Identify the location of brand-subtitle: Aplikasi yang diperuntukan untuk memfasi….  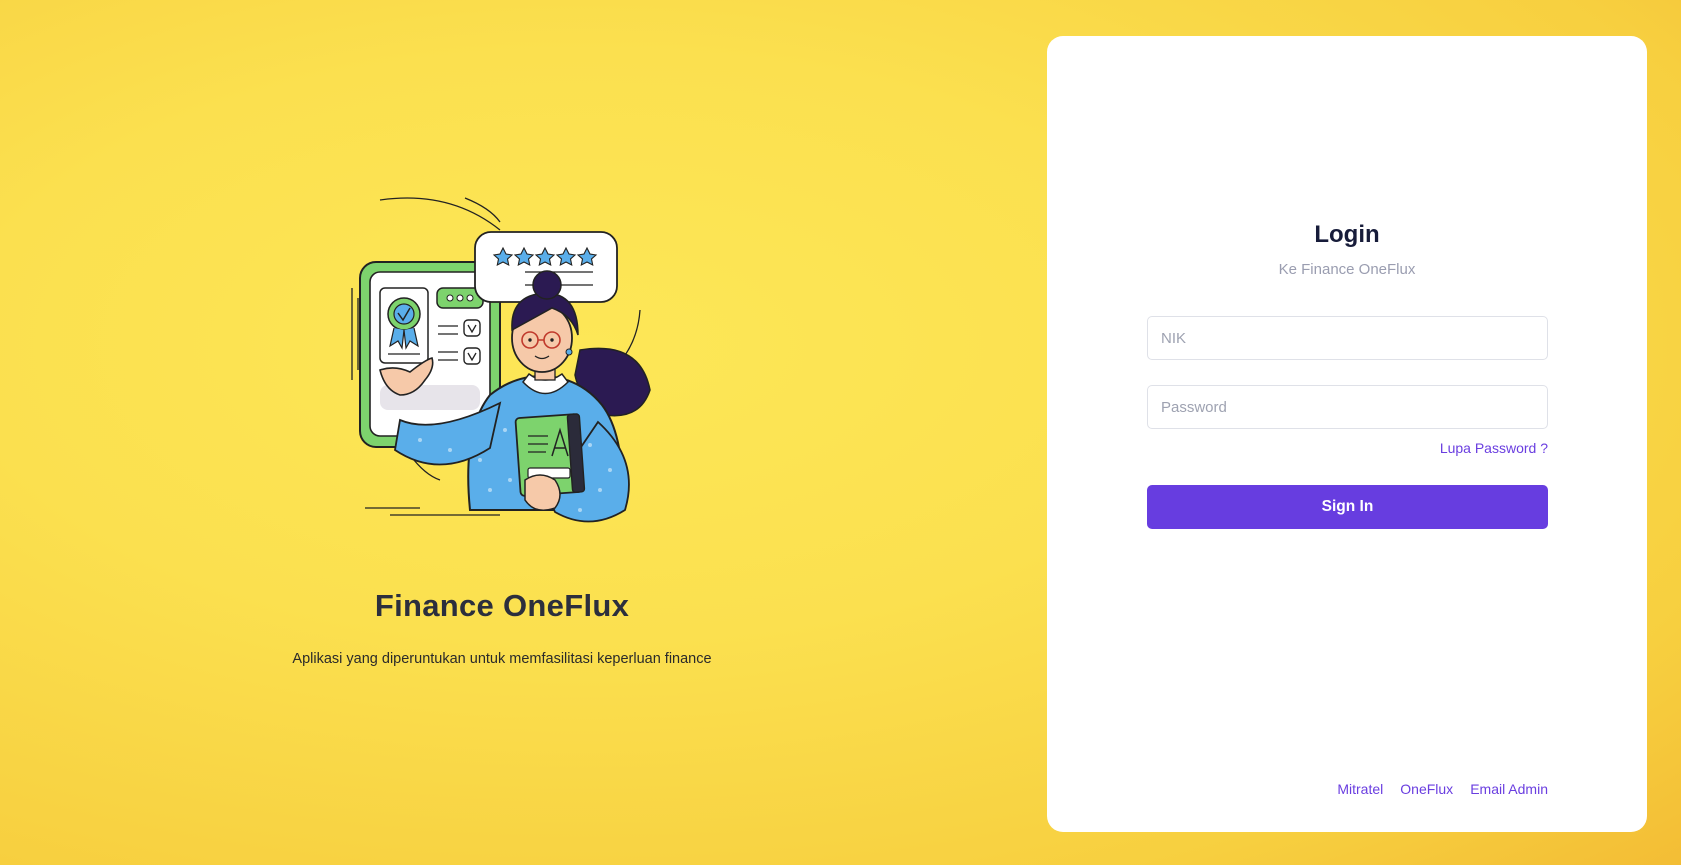
(502, 659).